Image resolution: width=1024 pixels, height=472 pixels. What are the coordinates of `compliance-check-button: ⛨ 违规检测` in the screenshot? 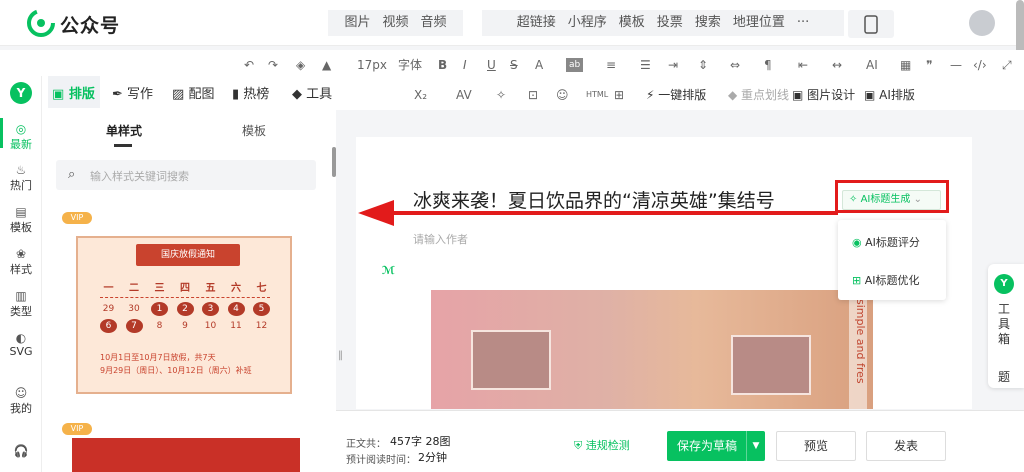 It's located at (602, 445).